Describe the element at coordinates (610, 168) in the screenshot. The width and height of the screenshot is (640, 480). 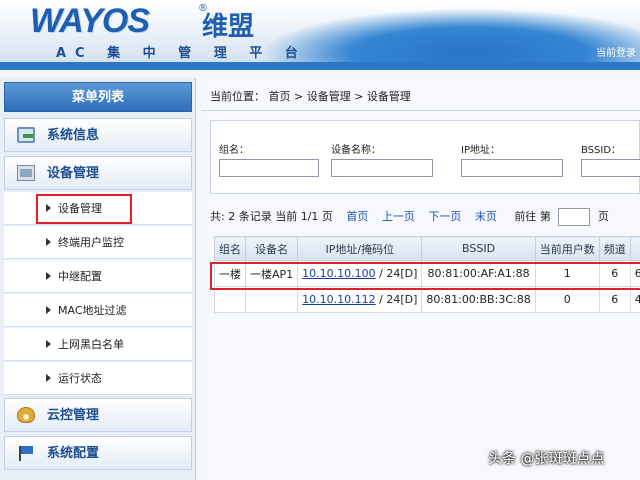
I see `bssid-input` at that location.